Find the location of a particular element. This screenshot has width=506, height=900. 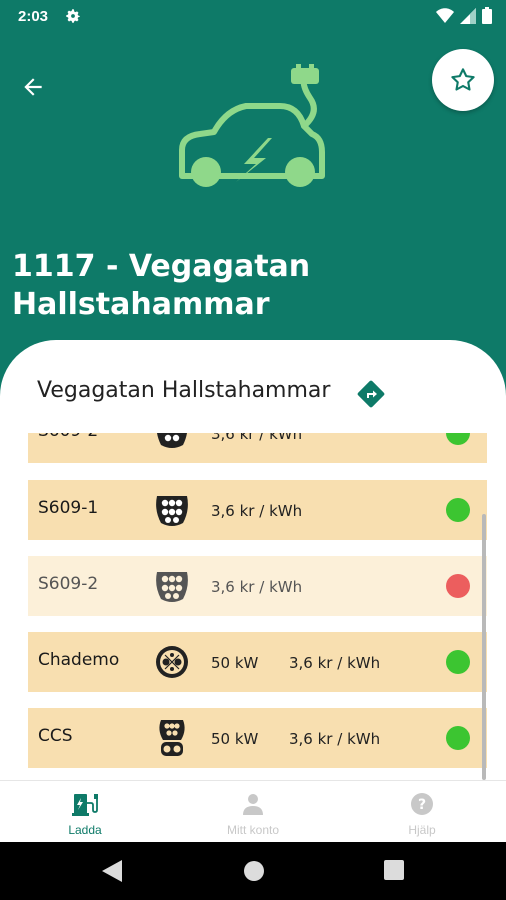

help-icon: ? is located at coordinates (422, 804).